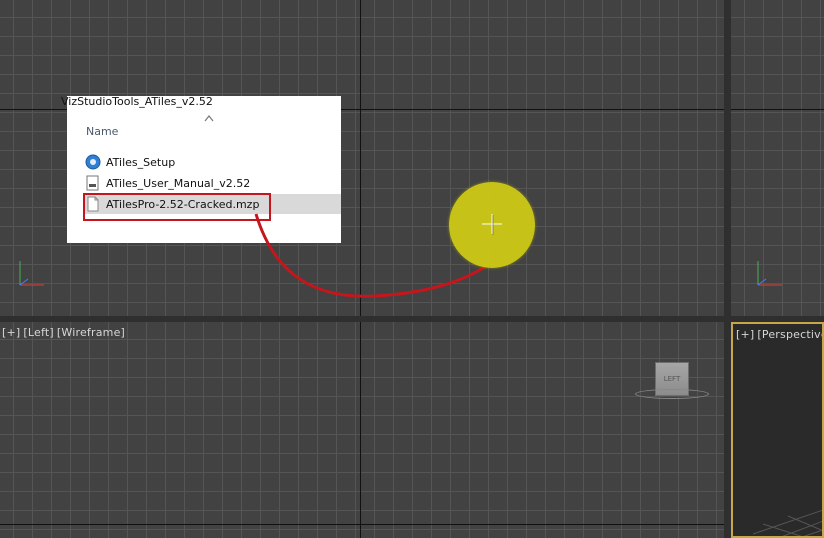 The image size is (824, 538). What do you see at coordinates (412, 319) in the screenshot?
I see `viewport-separator-horizontal` at bounding box center [412, 319].